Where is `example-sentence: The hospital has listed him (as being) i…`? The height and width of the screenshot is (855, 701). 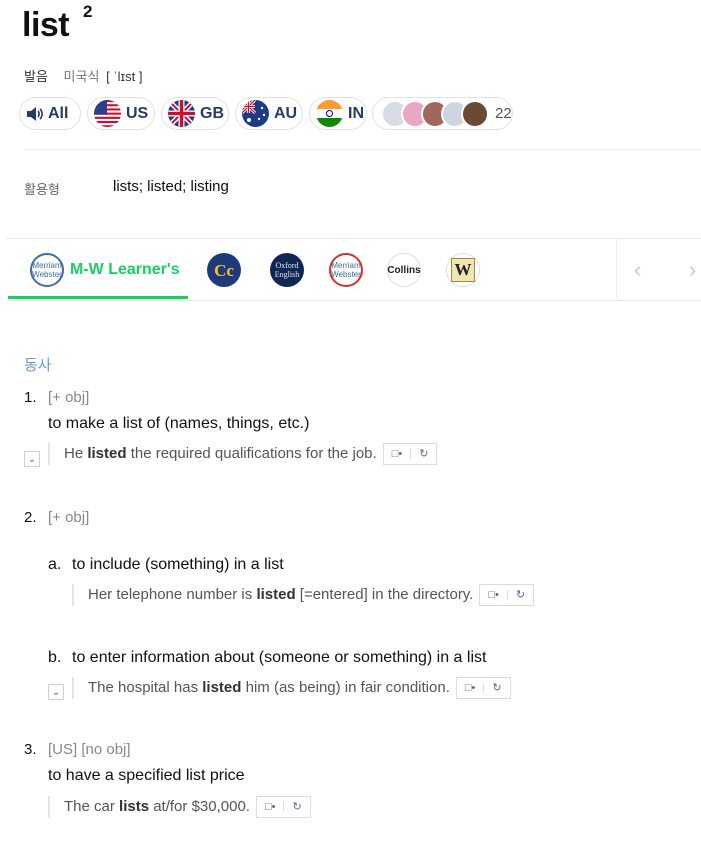
example-sentence: The hospital has listed him (as being) i… is located at coordinates (291, 688).